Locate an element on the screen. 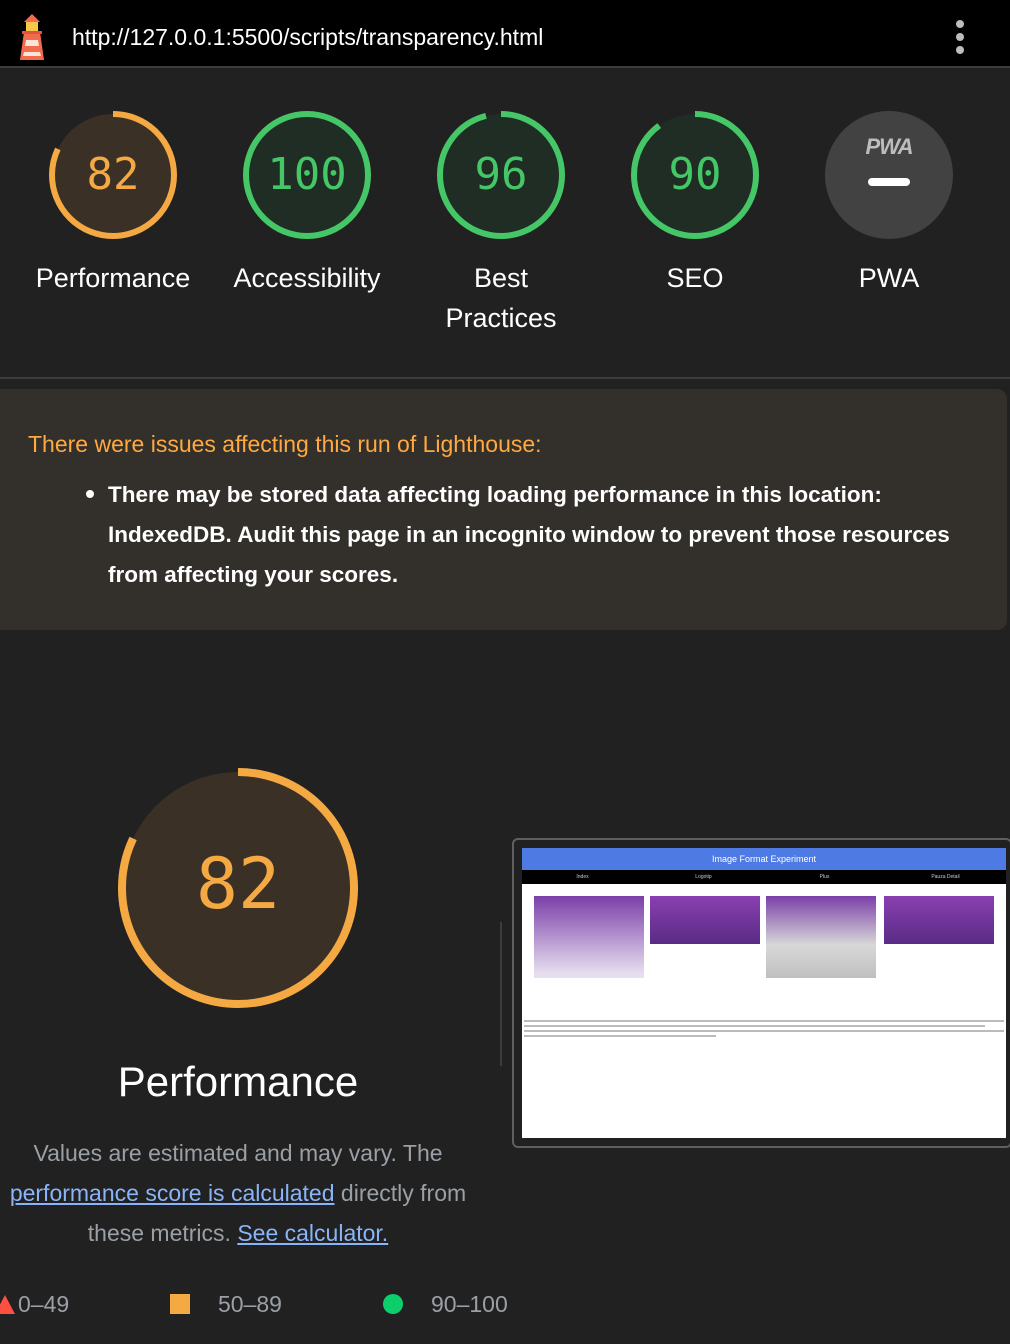 This screenshot has width=1010, height=1344. legend-average: 50–89 is located at coordinates (250, 1304).